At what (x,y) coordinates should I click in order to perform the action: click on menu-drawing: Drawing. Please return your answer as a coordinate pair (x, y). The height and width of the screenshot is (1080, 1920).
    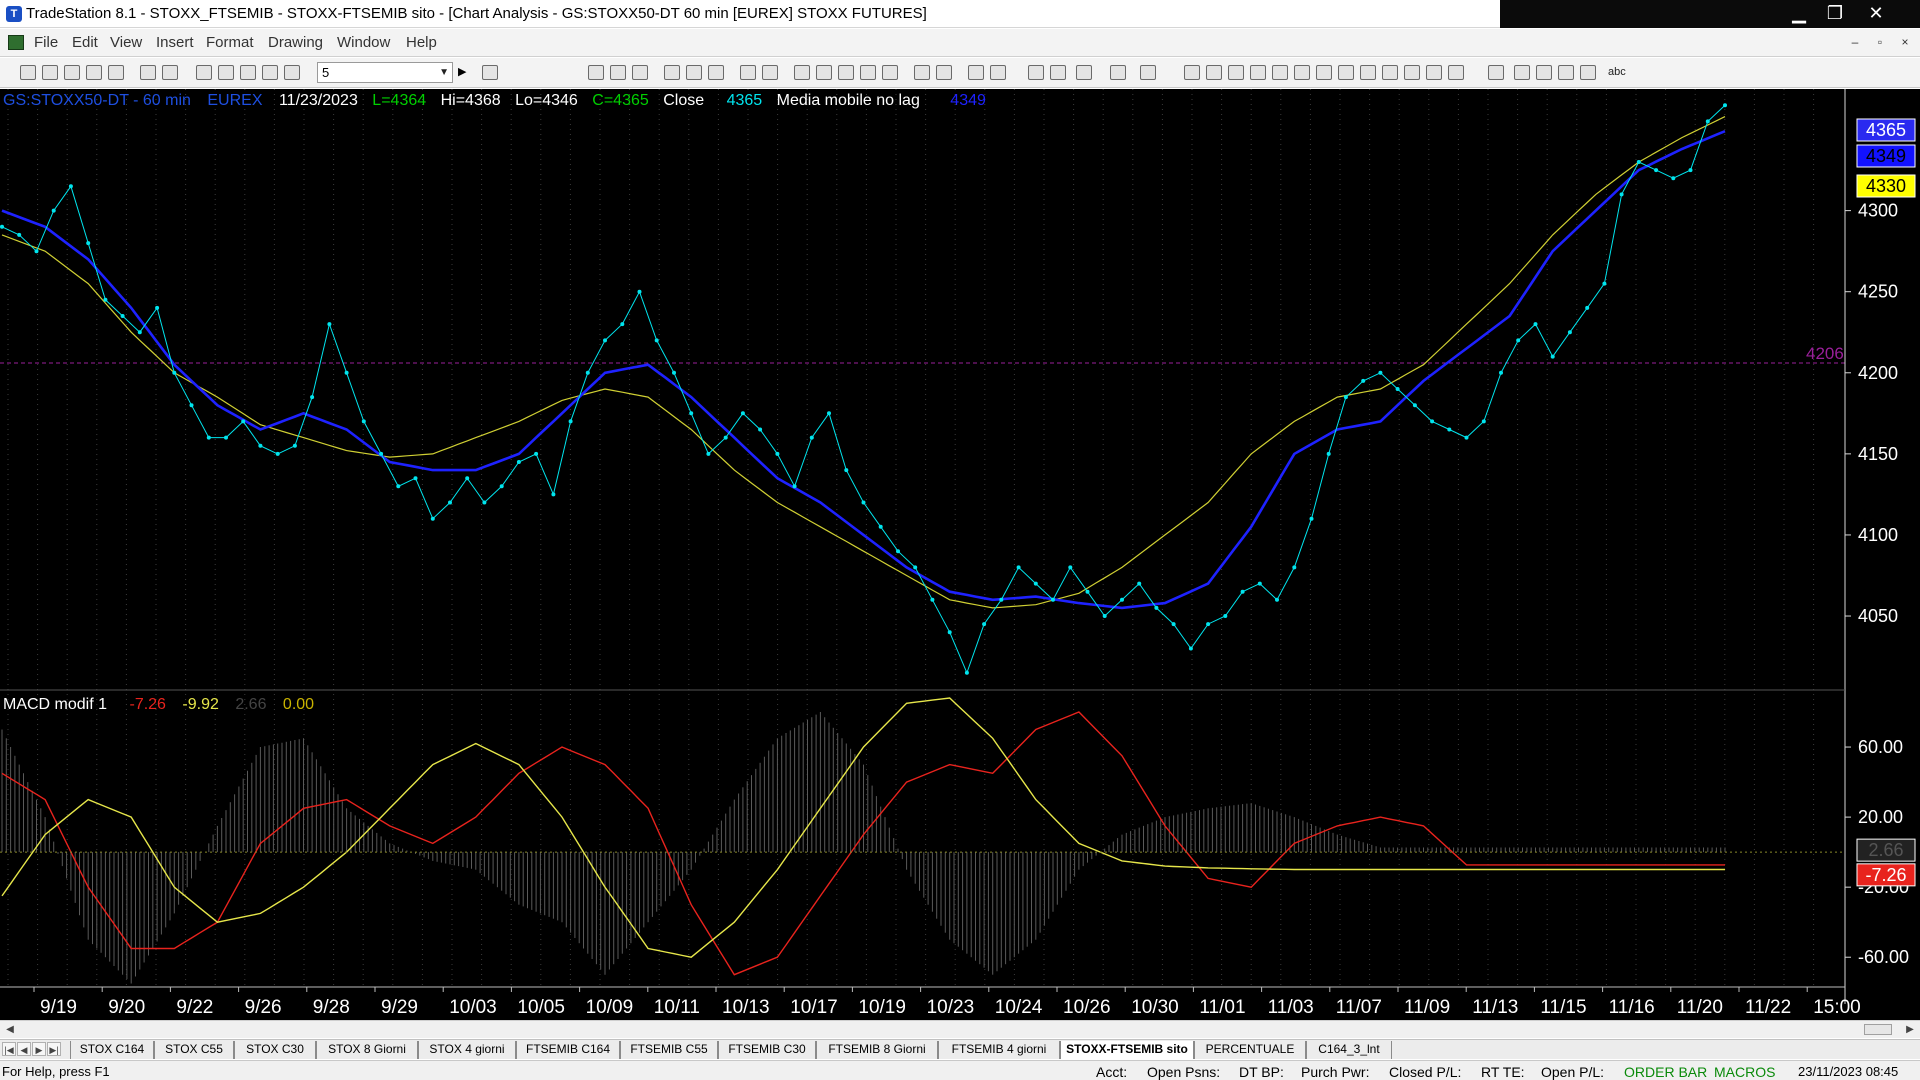
    Looking at the image, I should click on (295, 42).